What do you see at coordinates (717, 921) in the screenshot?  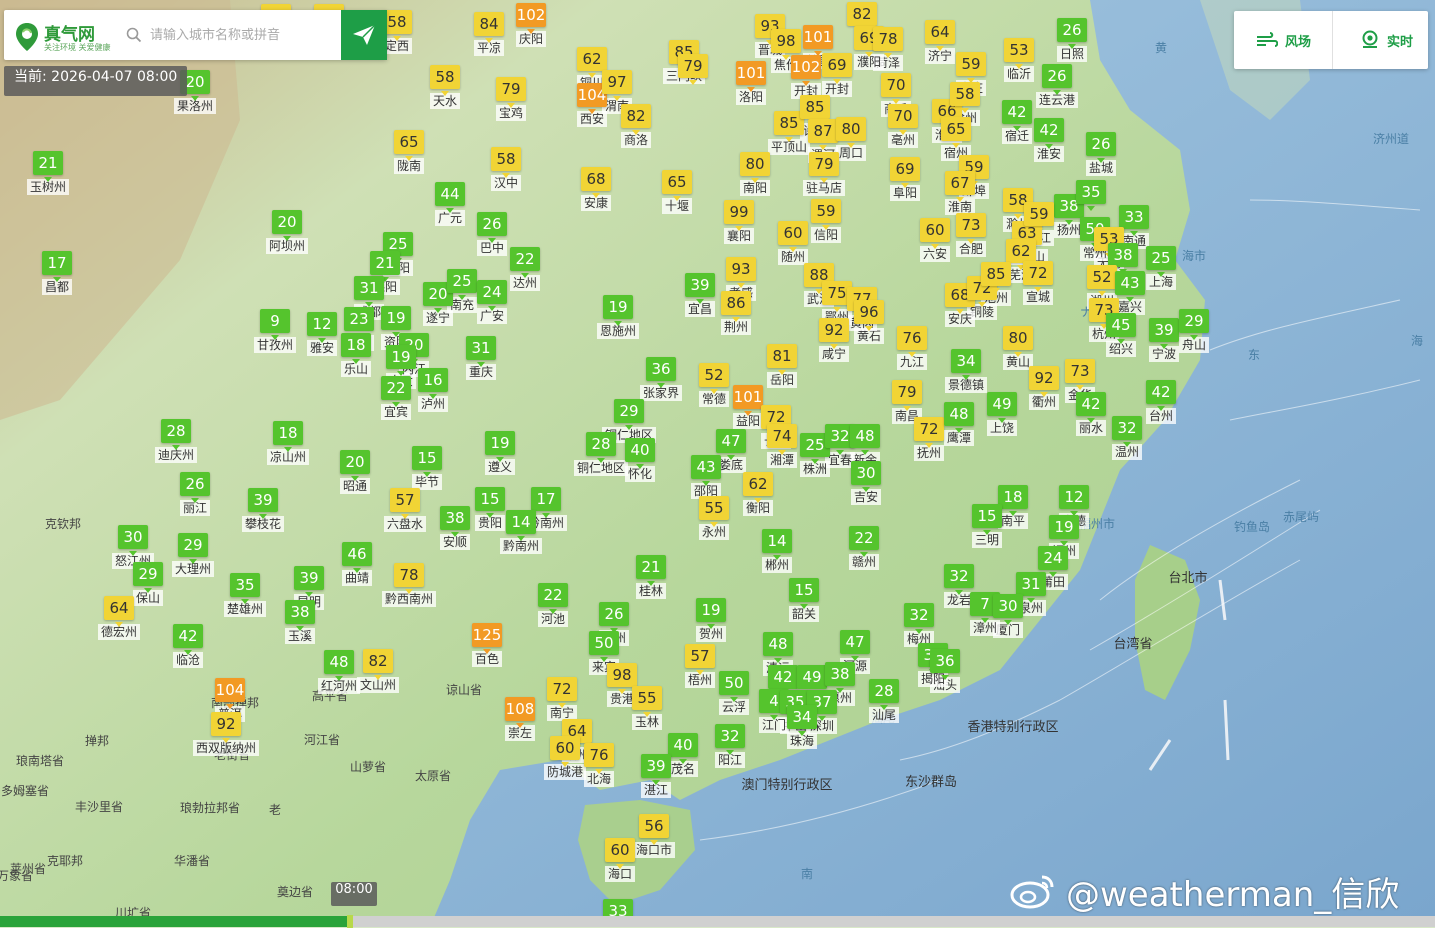 I see `timeline-bar` at bounding box center [717, 921].